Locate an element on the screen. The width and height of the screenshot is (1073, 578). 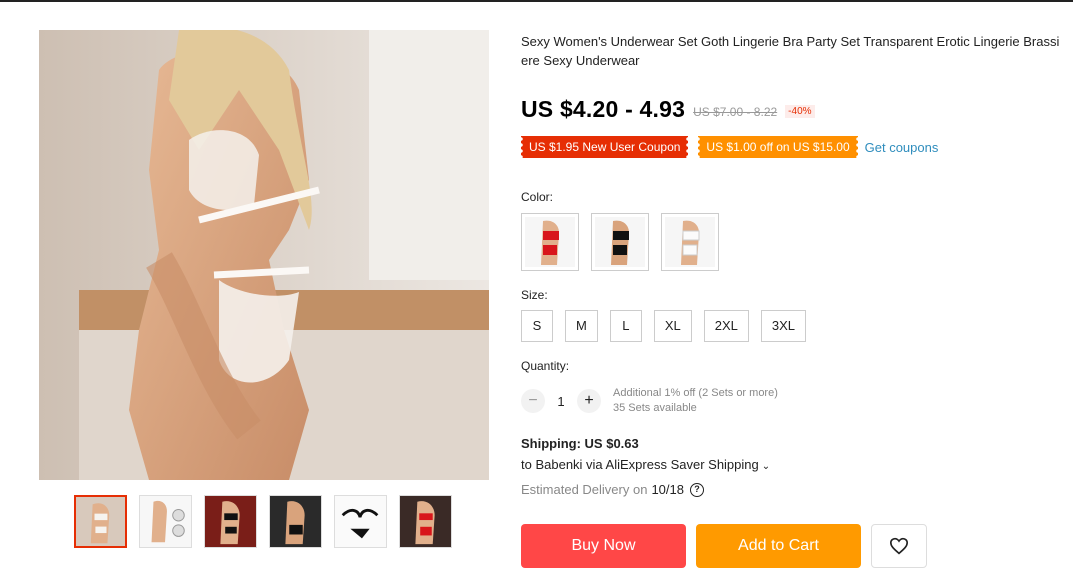
color-label: Color: is located at coordinates (537, 197).